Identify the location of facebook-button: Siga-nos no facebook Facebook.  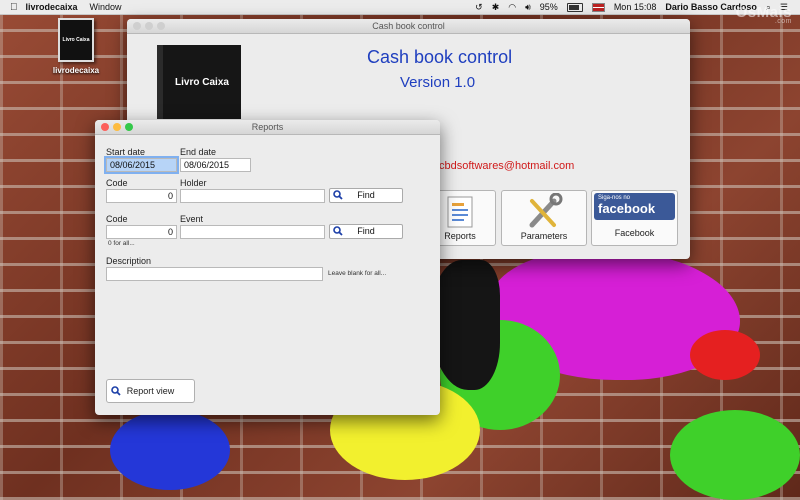
(634, 218).